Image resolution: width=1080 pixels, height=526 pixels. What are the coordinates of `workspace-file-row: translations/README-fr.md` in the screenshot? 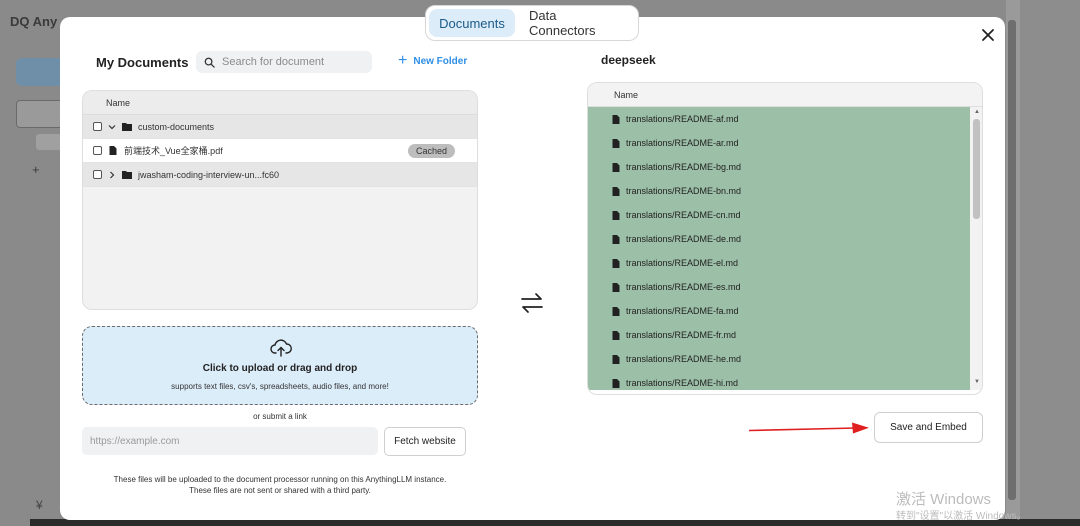 It's located at (779, 335).